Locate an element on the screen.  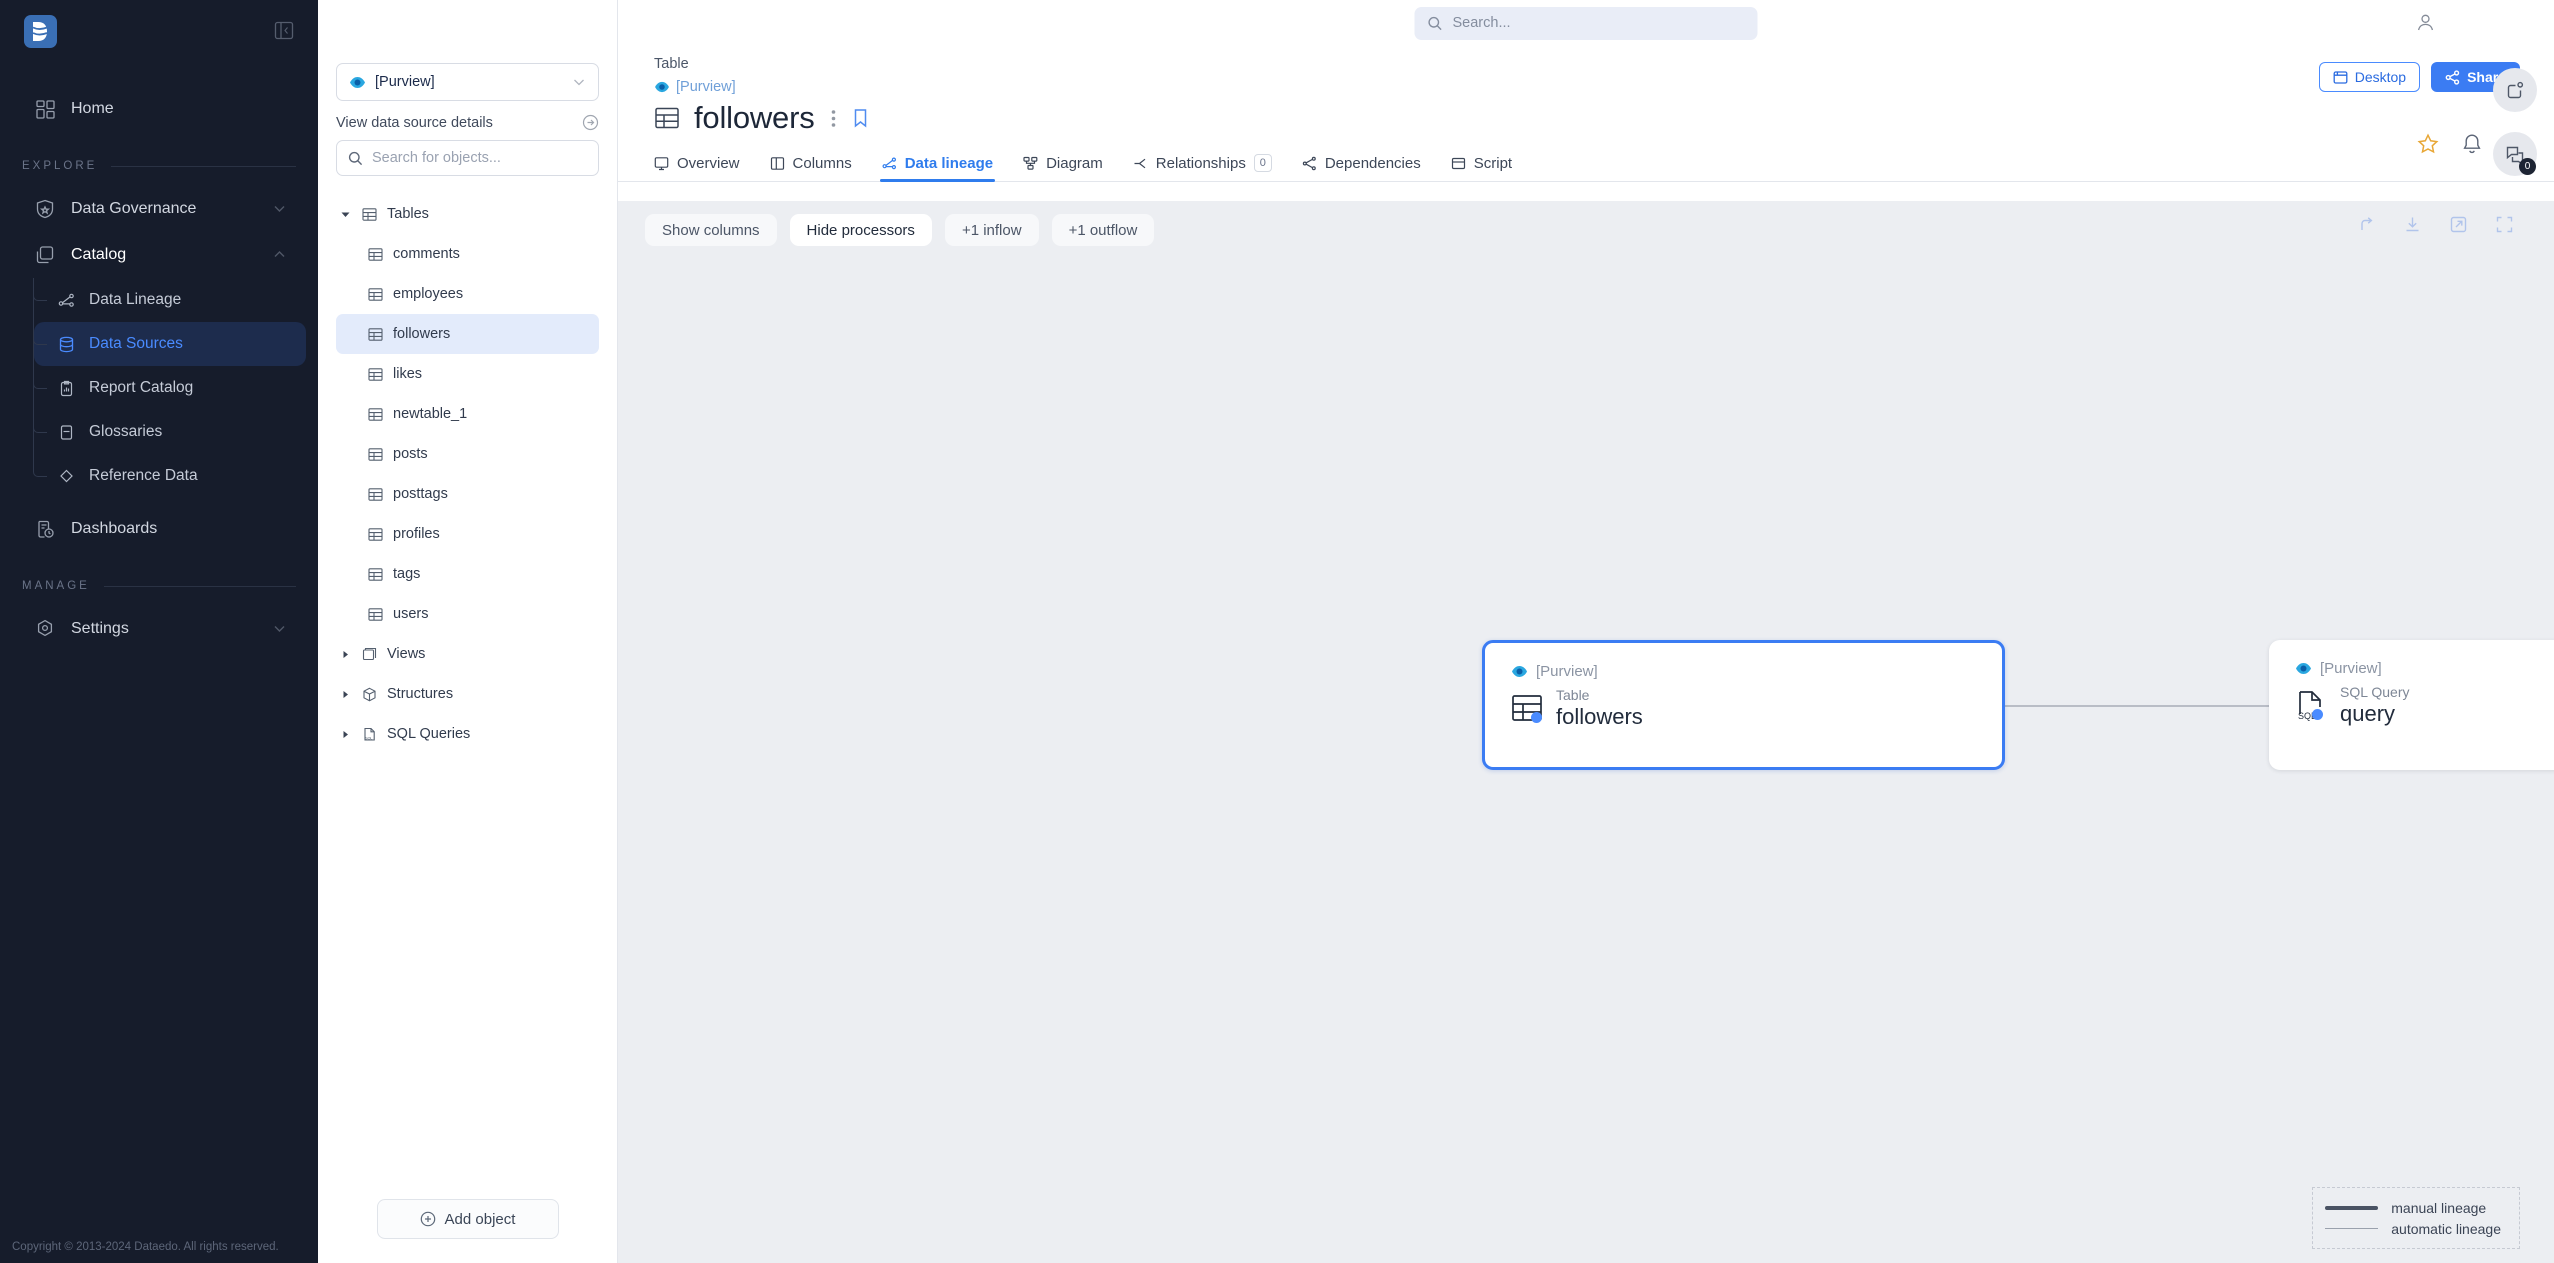
dependencies-icon is located at coordinates (1309, 163).